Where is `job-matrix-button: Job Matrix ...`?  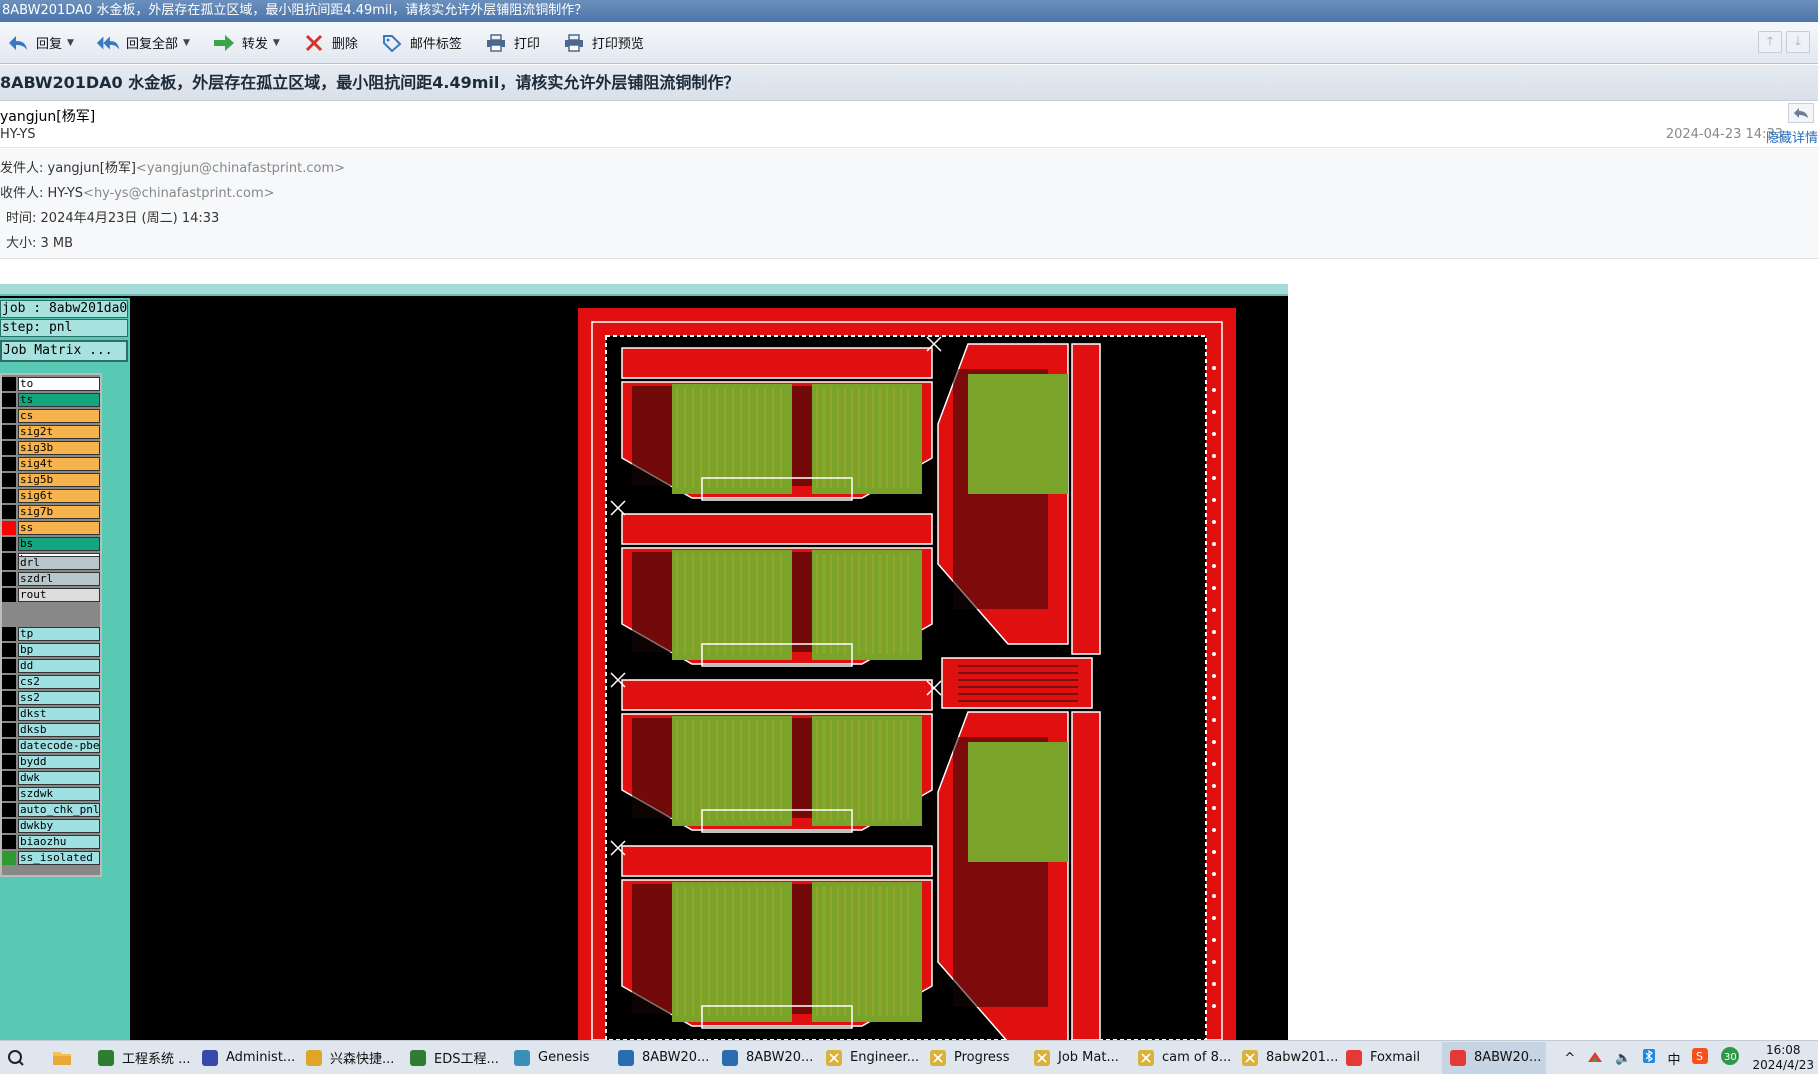
job-matrix-button: Job Matrix ... is located at coordinates (64, 351).